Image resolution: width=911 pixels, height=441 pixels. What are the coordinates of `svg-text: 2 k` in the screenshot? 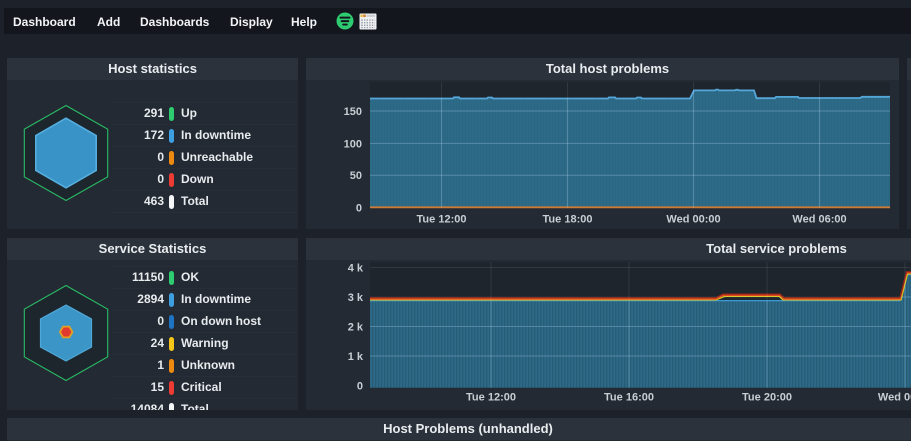 It's located at (356, 328).